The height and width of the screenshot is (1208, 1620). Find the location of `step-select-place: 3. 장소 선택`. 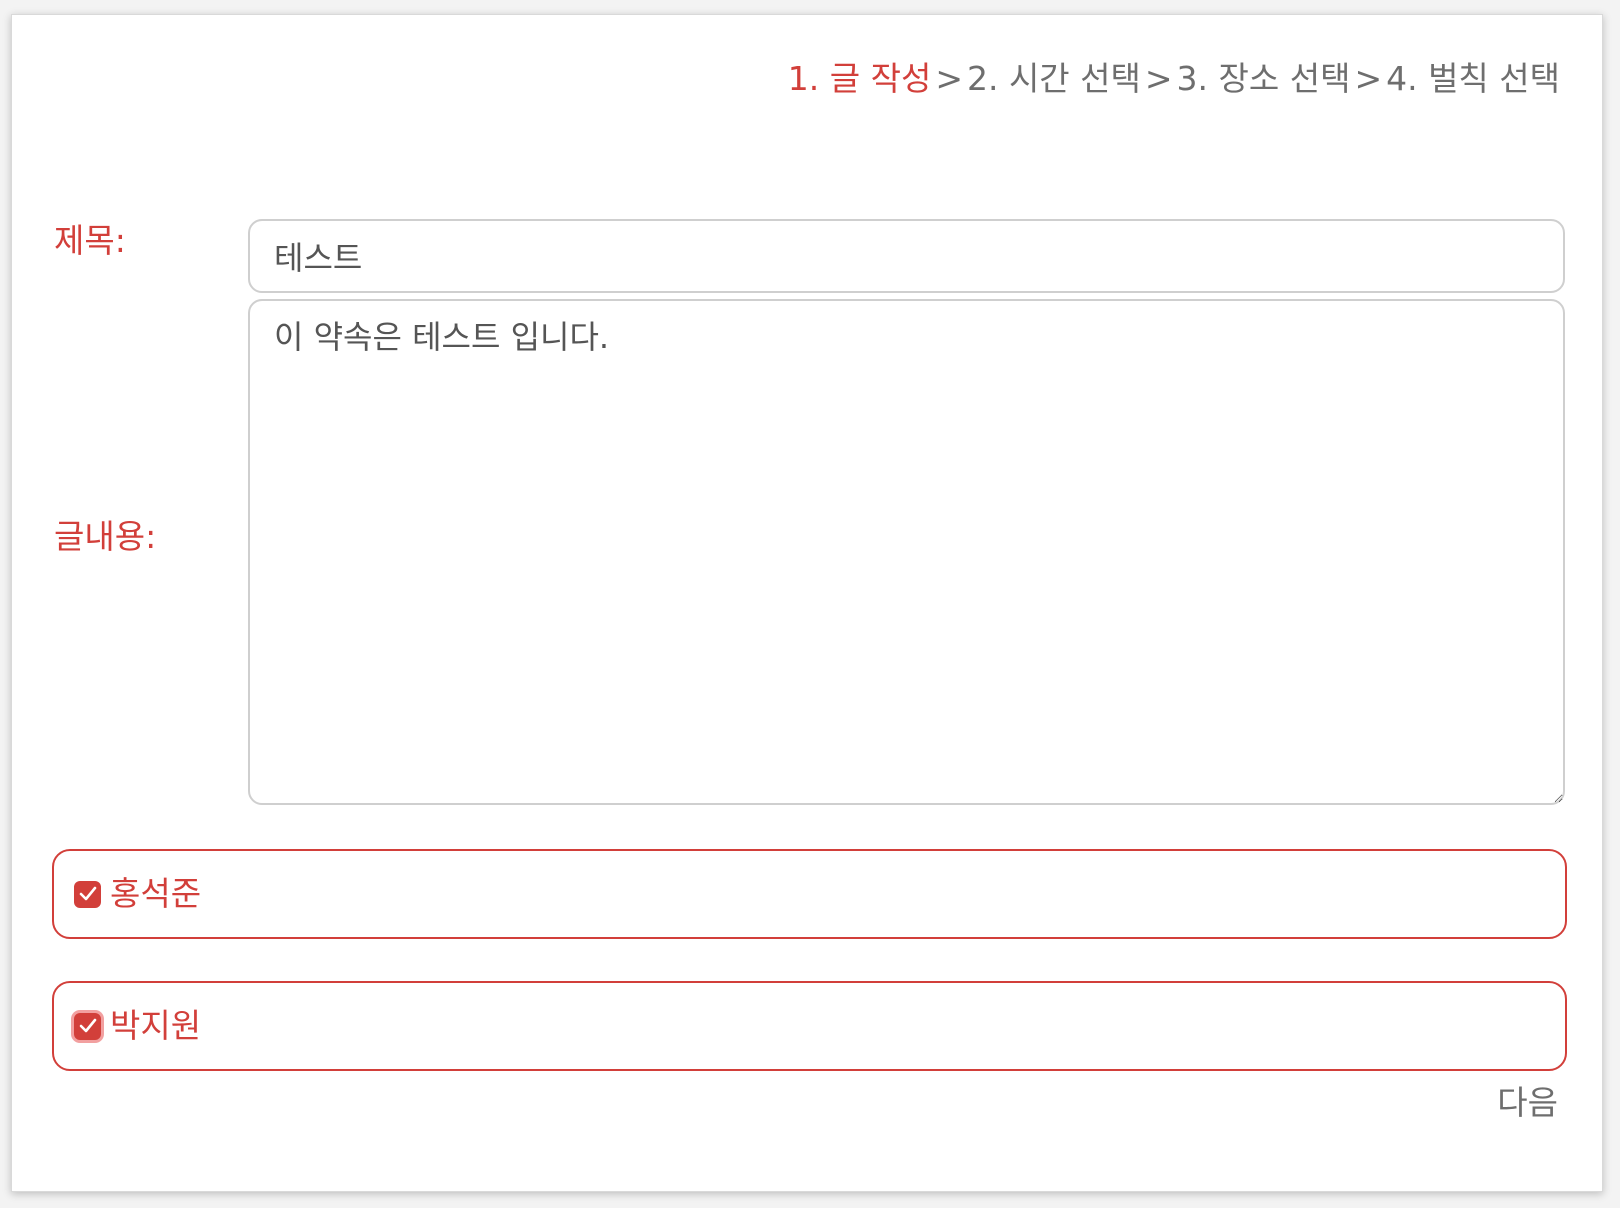

step-select-place: 3. 장소 선택 is located at coordinates (1263, 78).